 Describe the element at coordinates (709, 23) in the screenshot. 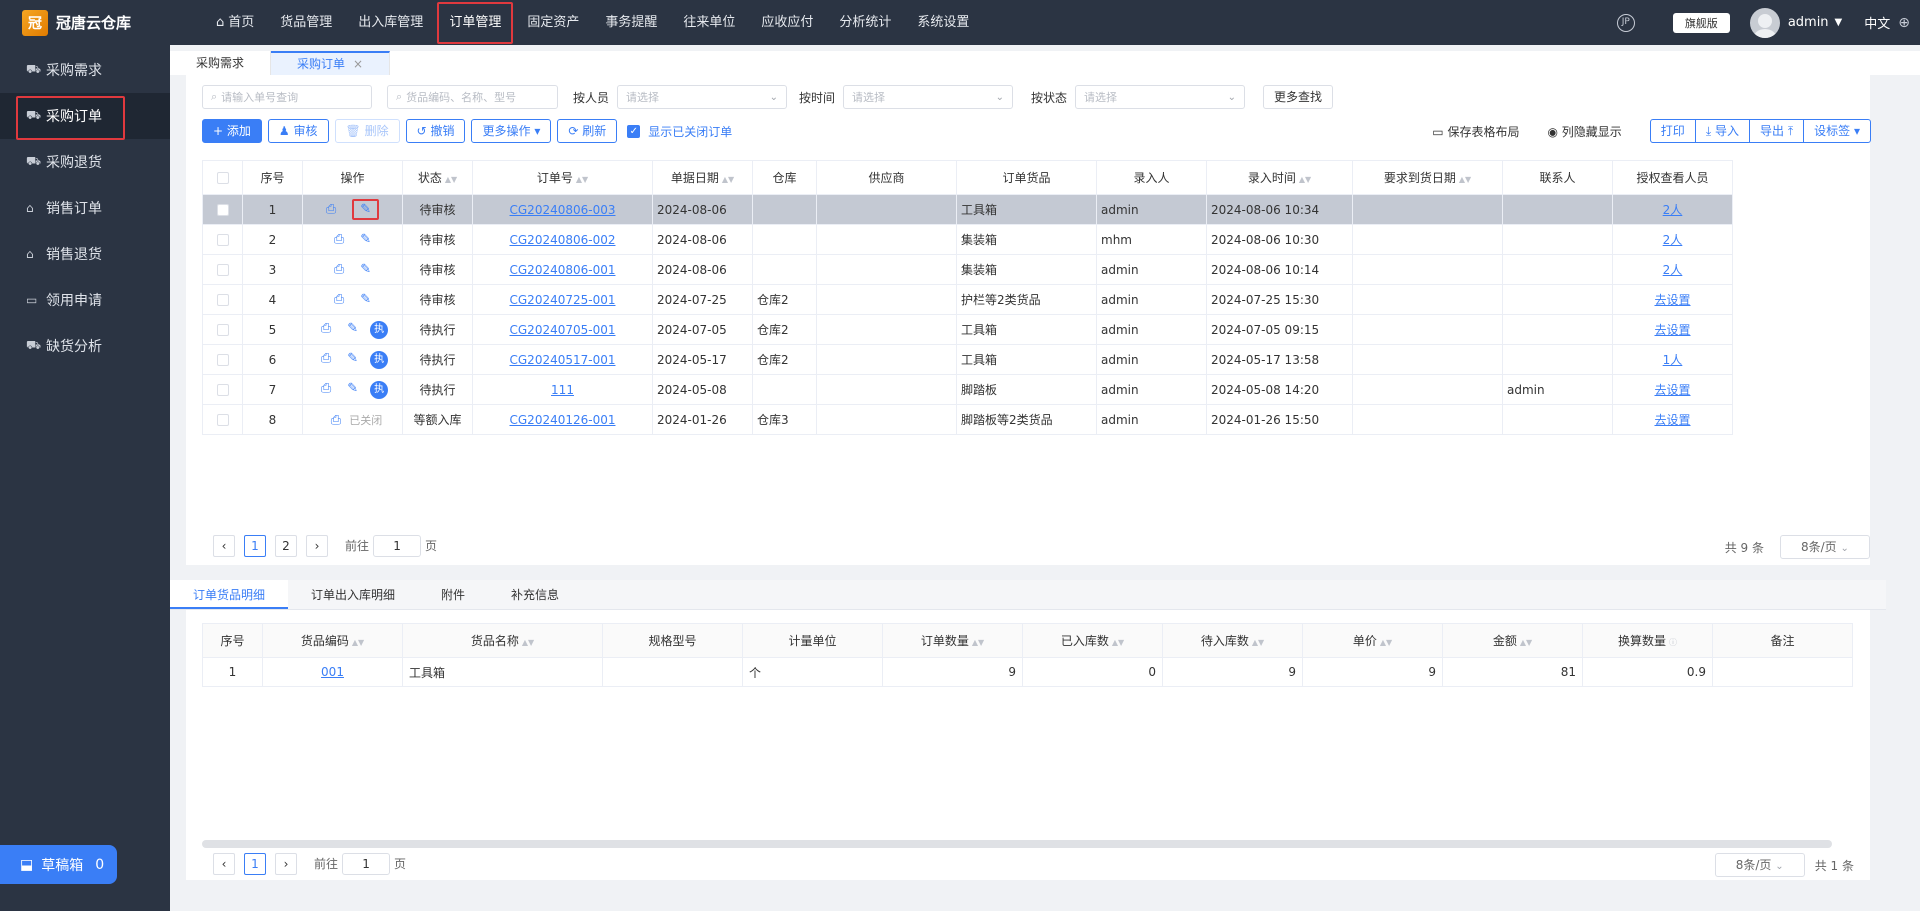

I see `nav-partners: 往来单位` at that location.